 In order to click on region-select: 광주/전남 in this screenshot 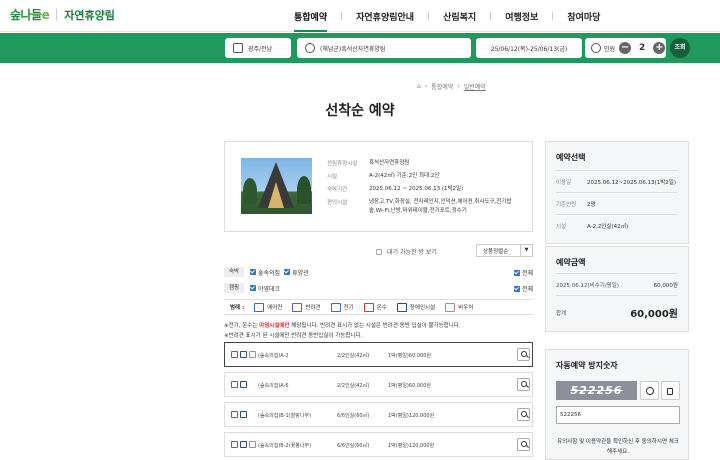, I will do `click(258, 48)`.